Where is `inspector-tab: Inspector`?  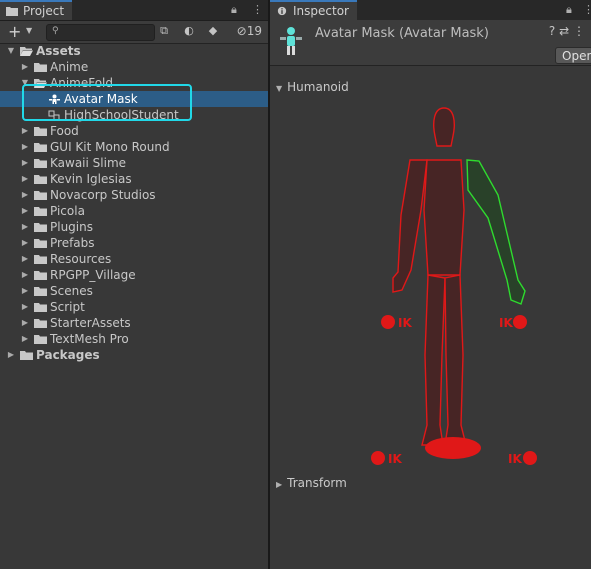
inspector-tab: Inspector is located at coordinates (313, 10).